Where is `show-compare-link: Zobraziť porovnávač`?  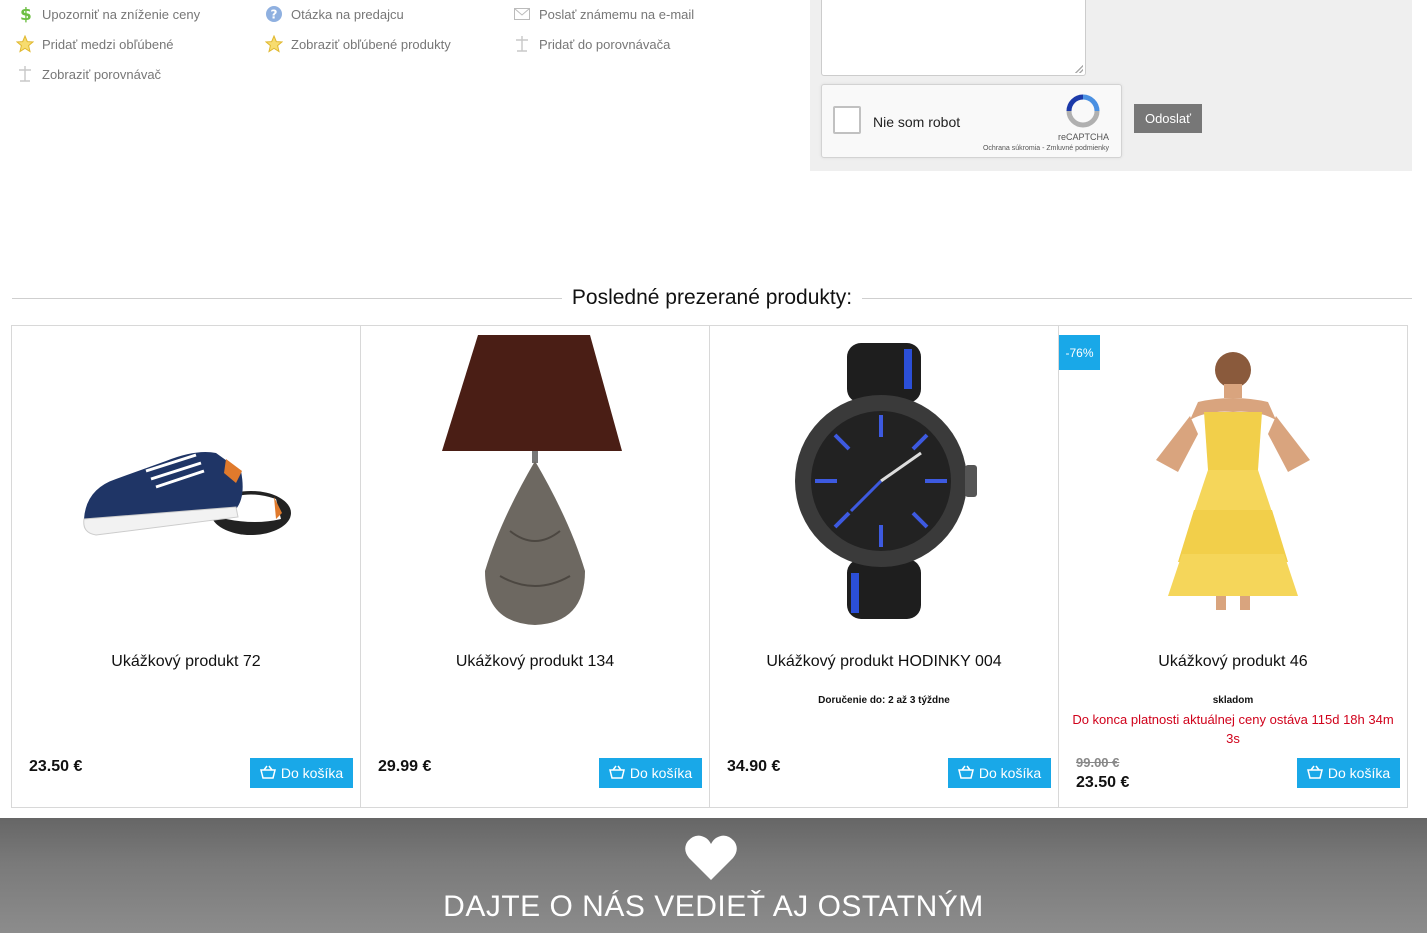 show-compare-link: Zobraziť porovnávač is located at coordinates (88, 74).